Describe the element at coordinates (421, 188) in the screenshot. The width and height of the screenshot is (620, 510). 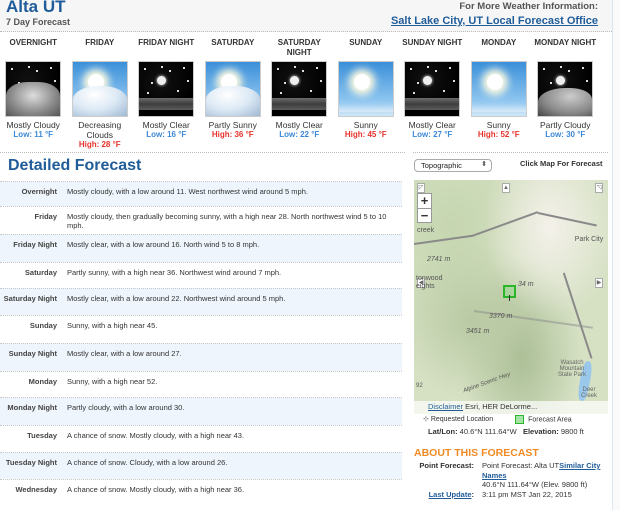
I see `pan-northwest-button: ◸` at that location.